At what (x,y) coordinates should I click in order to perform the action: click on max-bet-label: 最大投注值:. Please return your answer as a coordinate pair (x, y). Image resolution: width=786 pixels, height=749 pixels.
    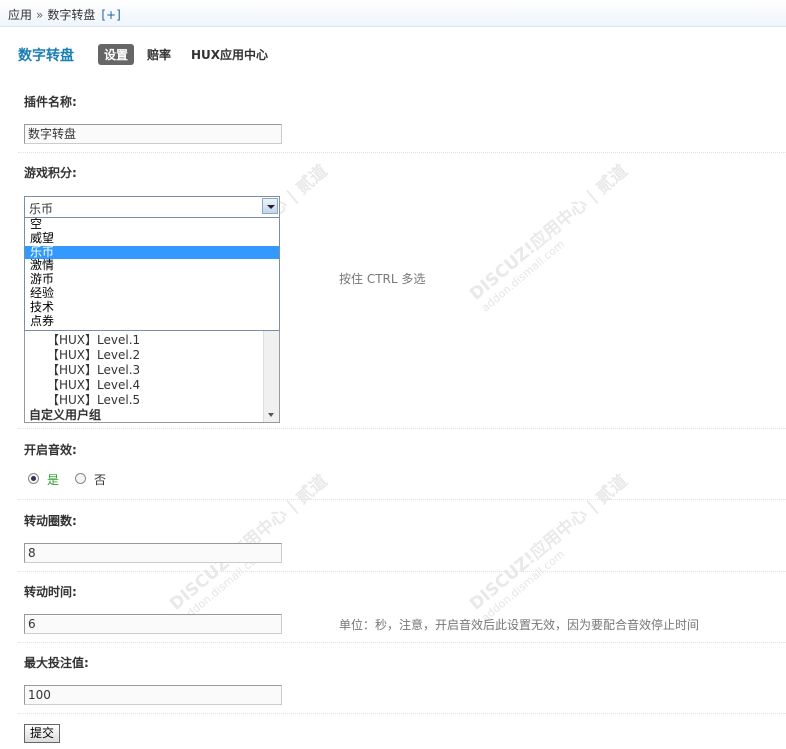
    Looking at the image, I should click on (56, 663).